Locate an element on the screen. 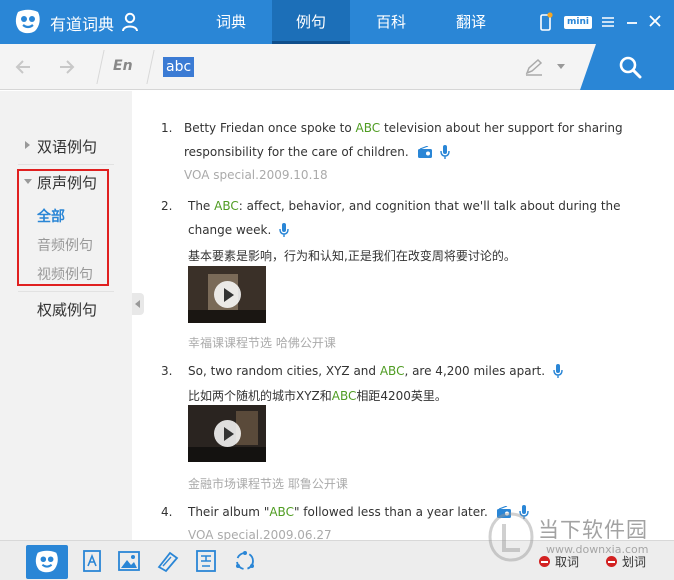  watermark-text: 当下软件园 is located at coordinates (593, 530).